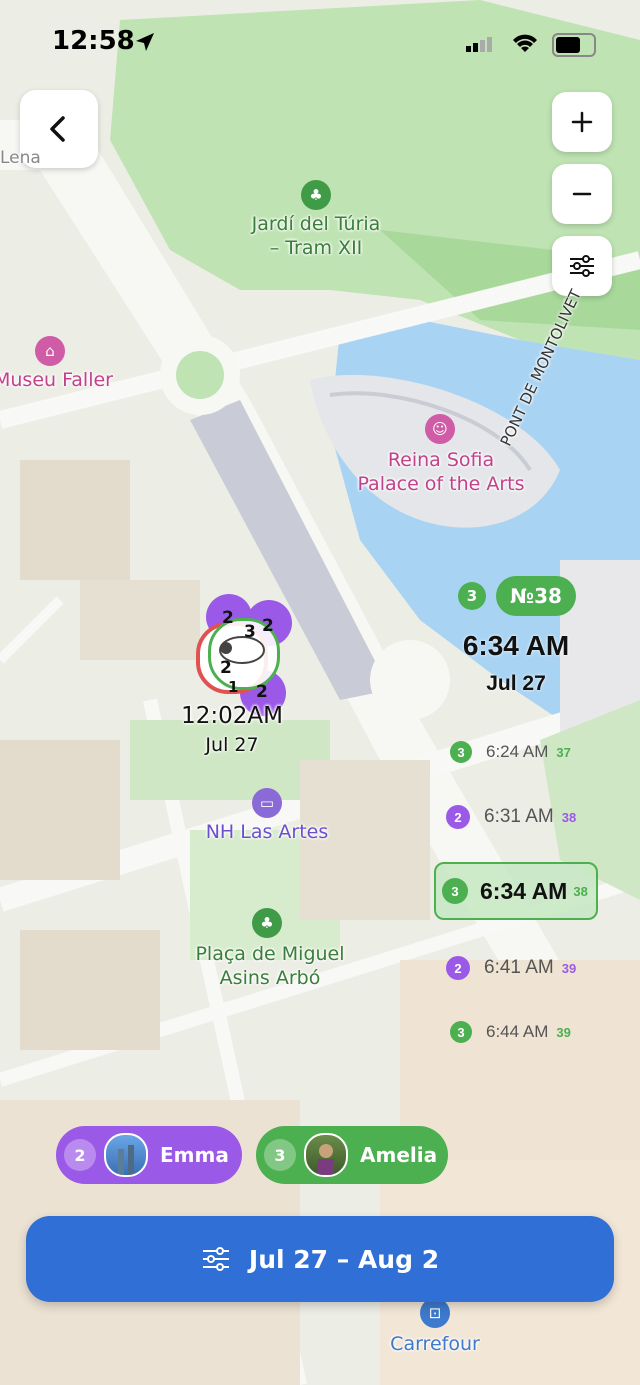 Image resolution: width=640 pixels, height=1385 pixels. Describe the element at coordinates (145, 42) in the screenshot. I see `location-arrow-icon` at that location.